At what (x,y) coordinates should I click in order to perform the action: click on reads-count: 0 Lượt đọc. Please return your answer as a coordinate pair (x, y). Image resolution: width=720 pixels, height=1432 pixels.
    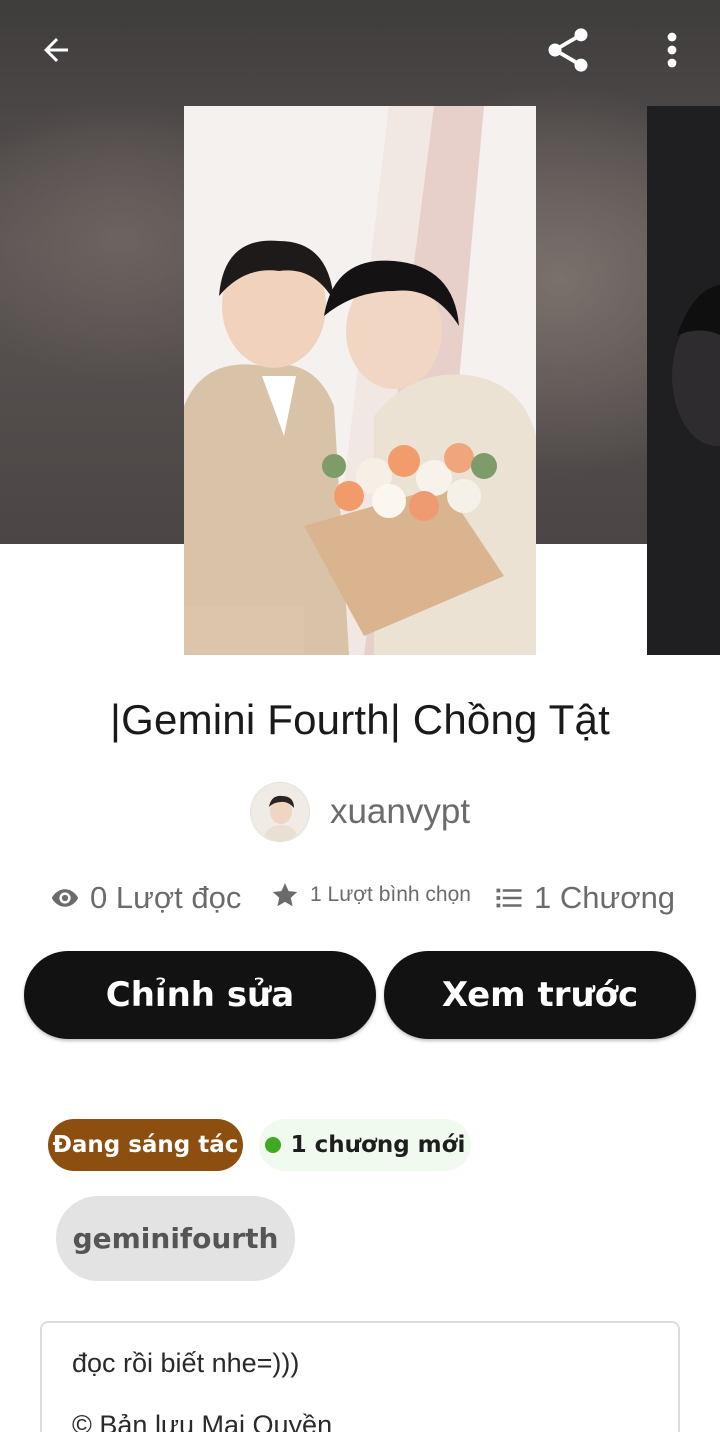
    Looking at the image, I should click on (166, 897).